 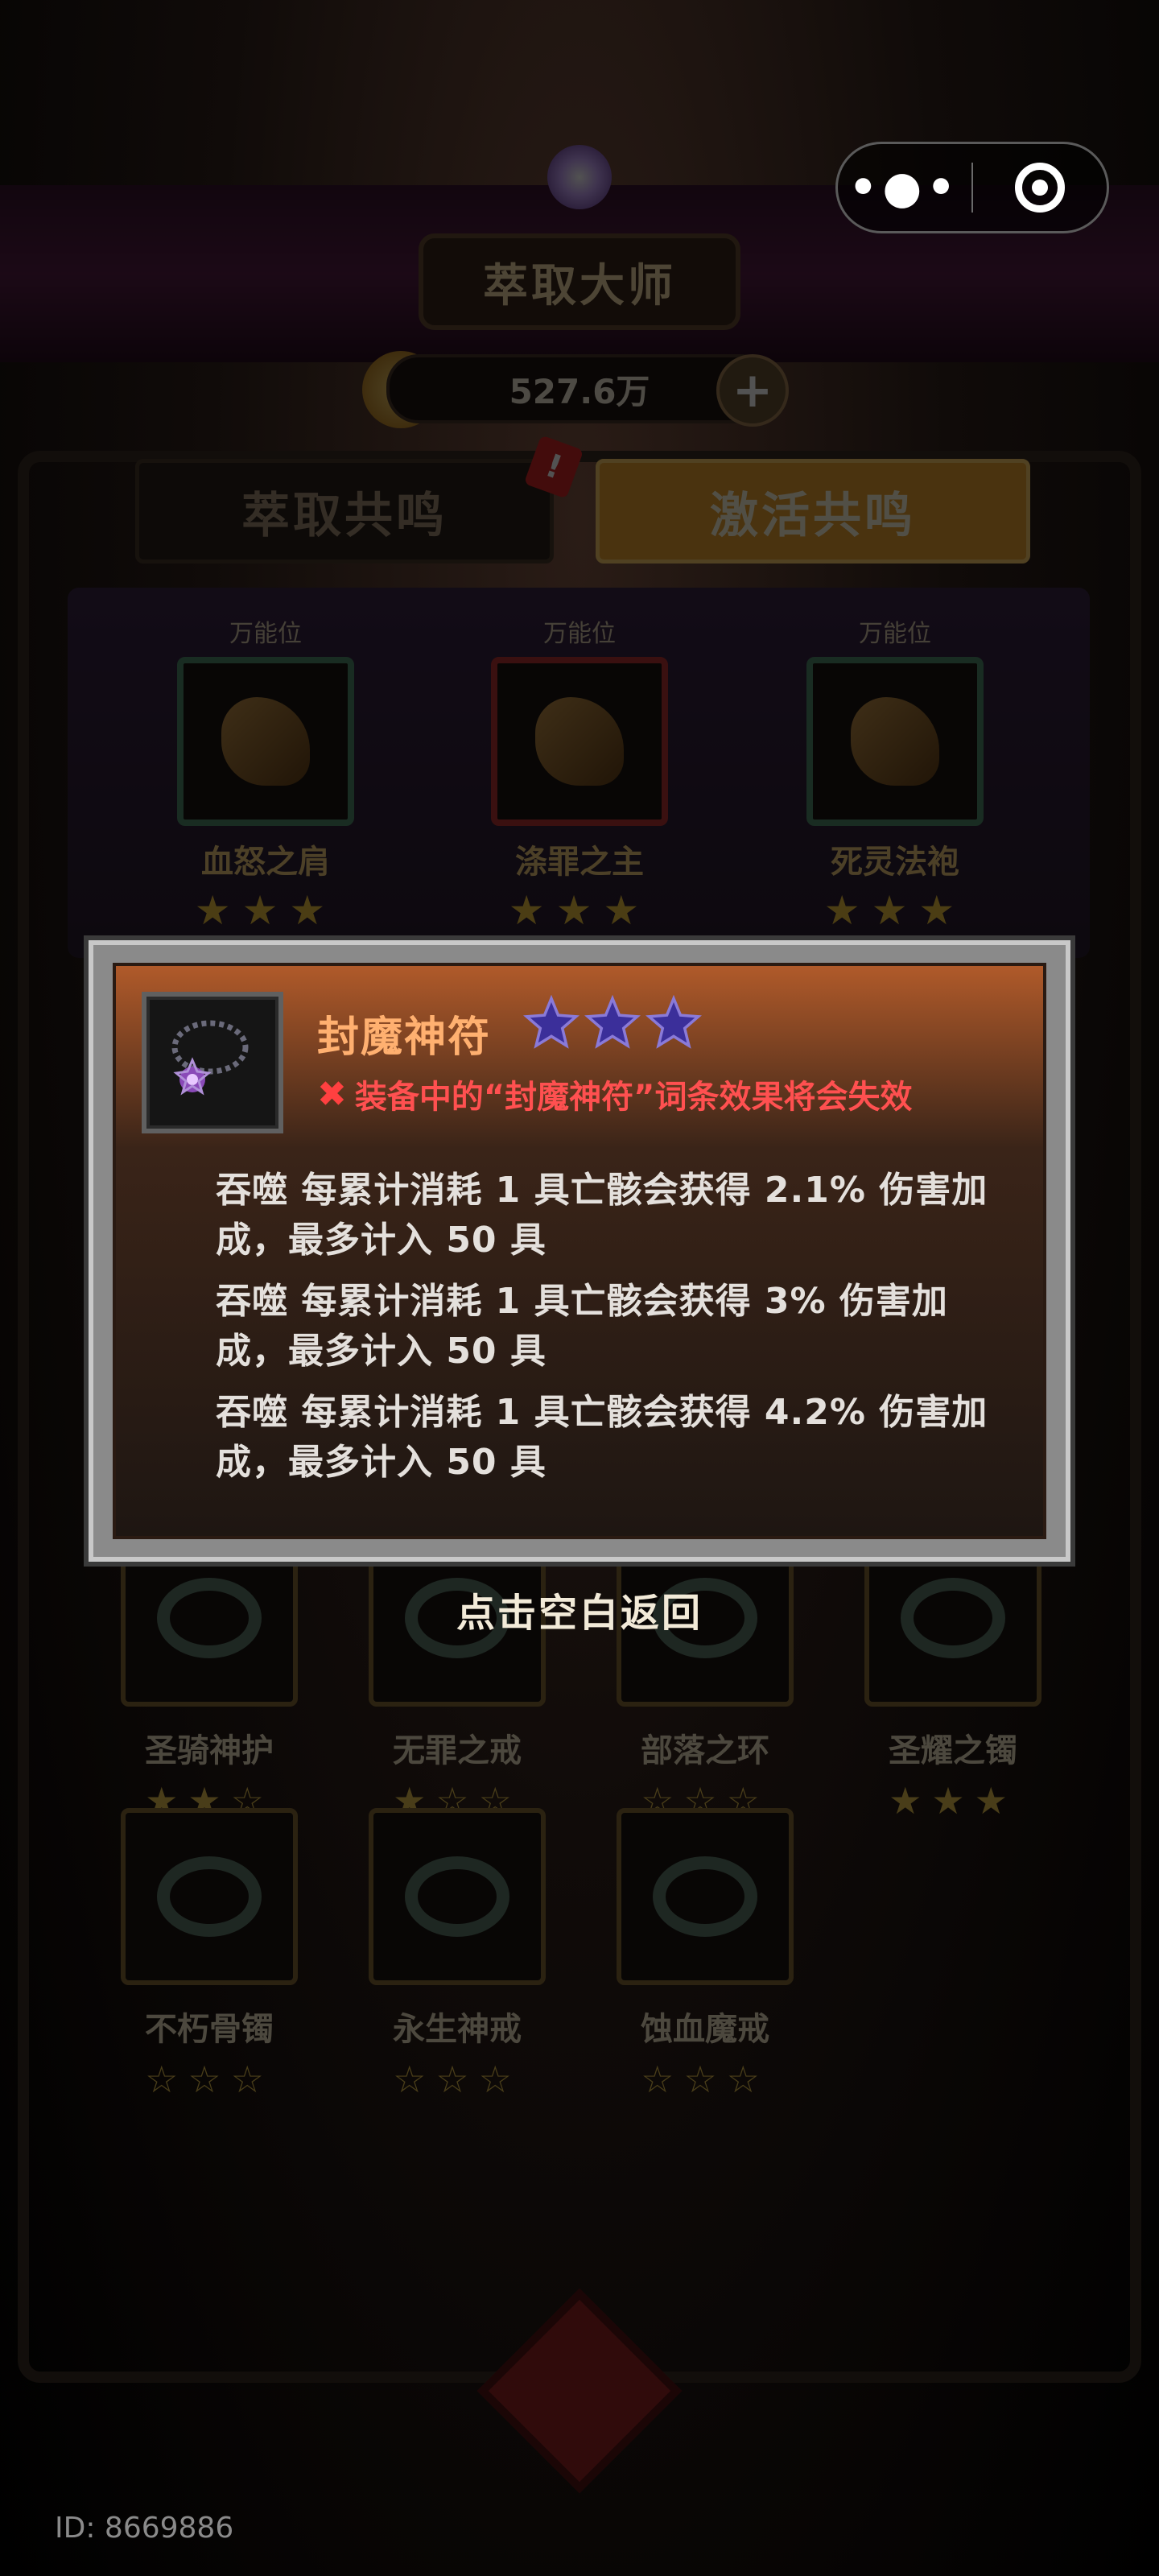 What do you see at coordinates (579, 281) in the screenshot?
I see `page-title: 萃取大师` at bounding box center [579, 281].